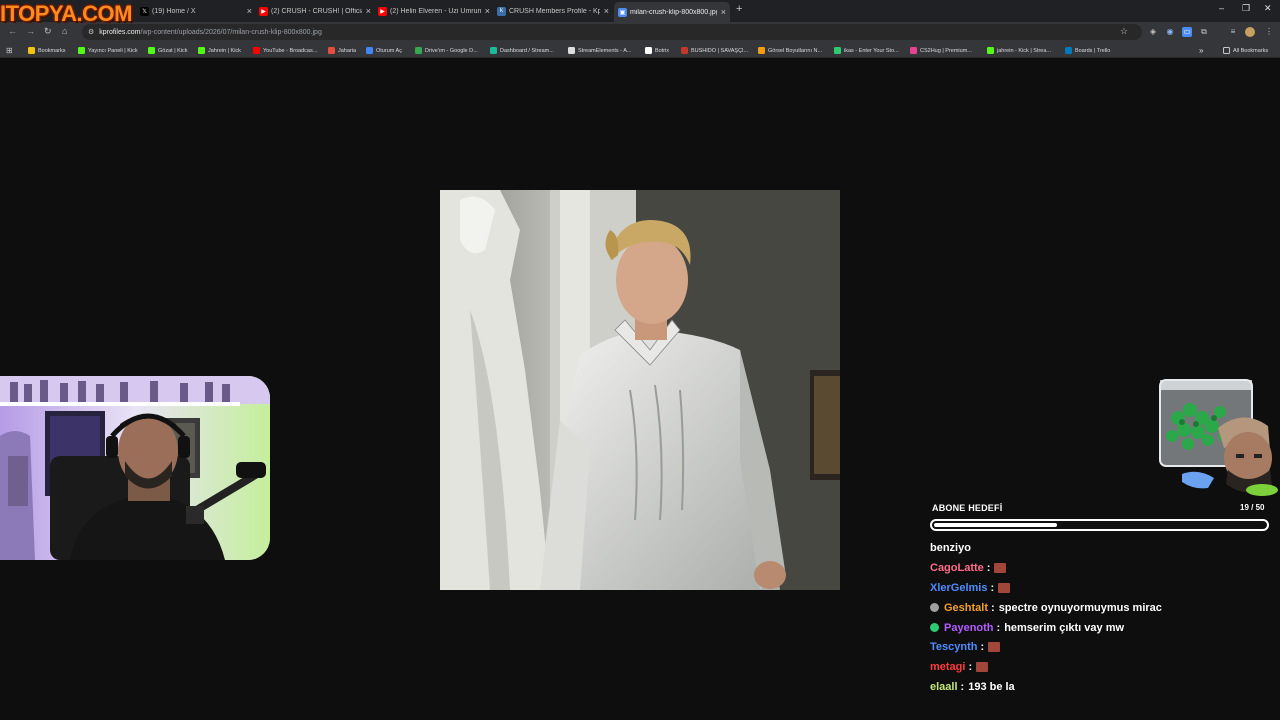  I want to click on bookmarks-overflow-icon: », so click(1201, 50).